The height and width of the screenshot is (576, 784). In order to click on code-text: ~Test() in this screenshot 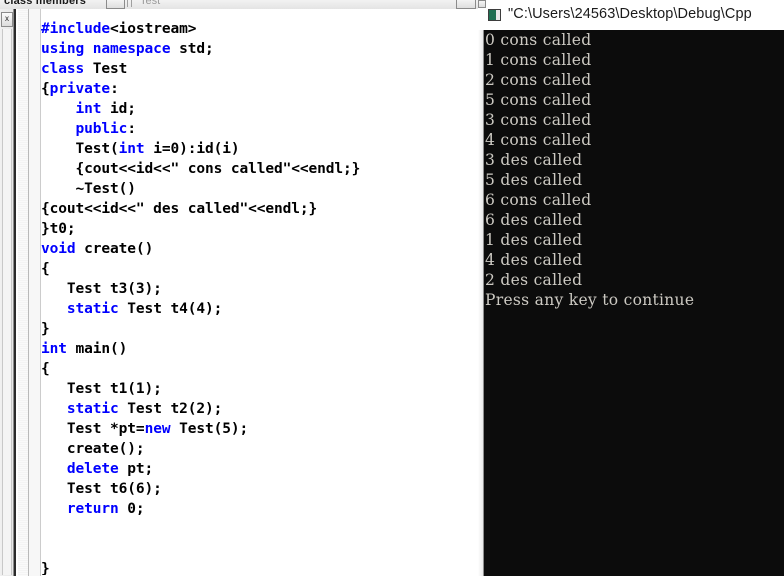, I will do `click(89, 189)`.